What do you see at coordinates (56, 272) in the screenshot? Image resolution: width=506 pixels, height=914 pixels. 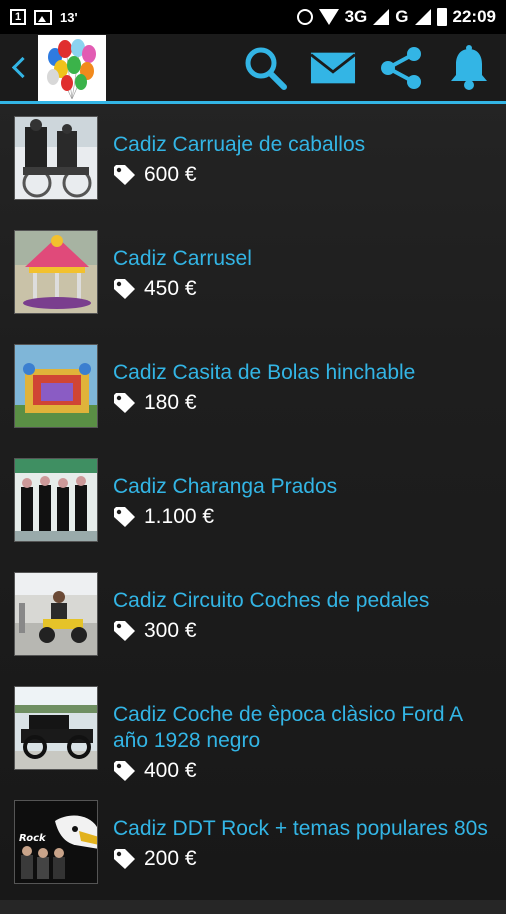 I see `thumbnail-carousel` at bounding box center [56, 272].